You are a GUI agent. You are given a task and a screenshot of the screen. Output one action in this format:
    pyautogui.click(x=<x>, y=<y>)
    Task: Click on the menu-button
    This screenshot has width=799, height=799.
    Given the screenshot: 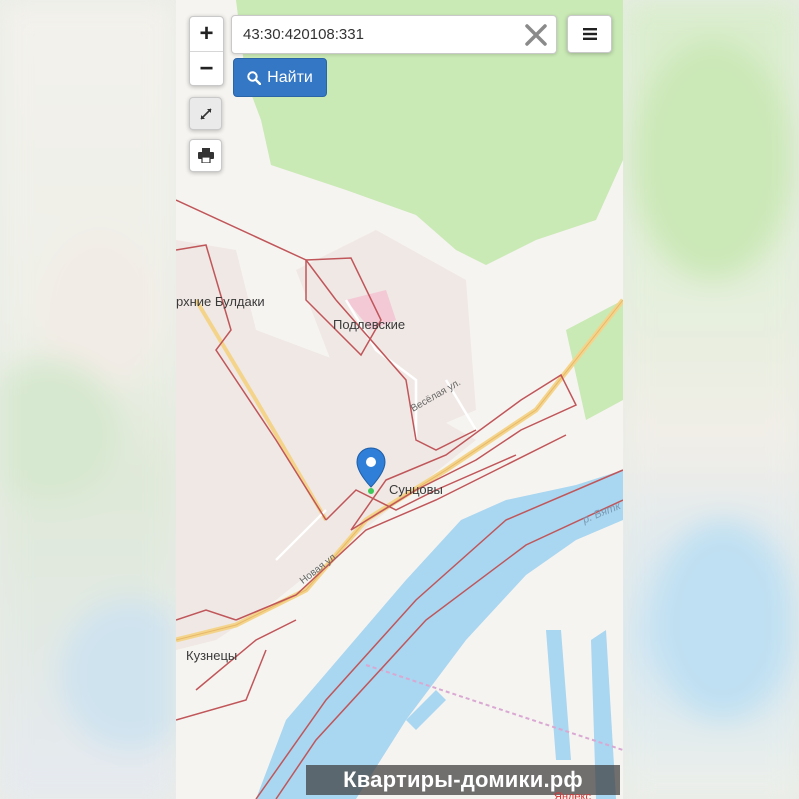 What is the action you would take?
    pyautogui.click(x=589, y=34)
    